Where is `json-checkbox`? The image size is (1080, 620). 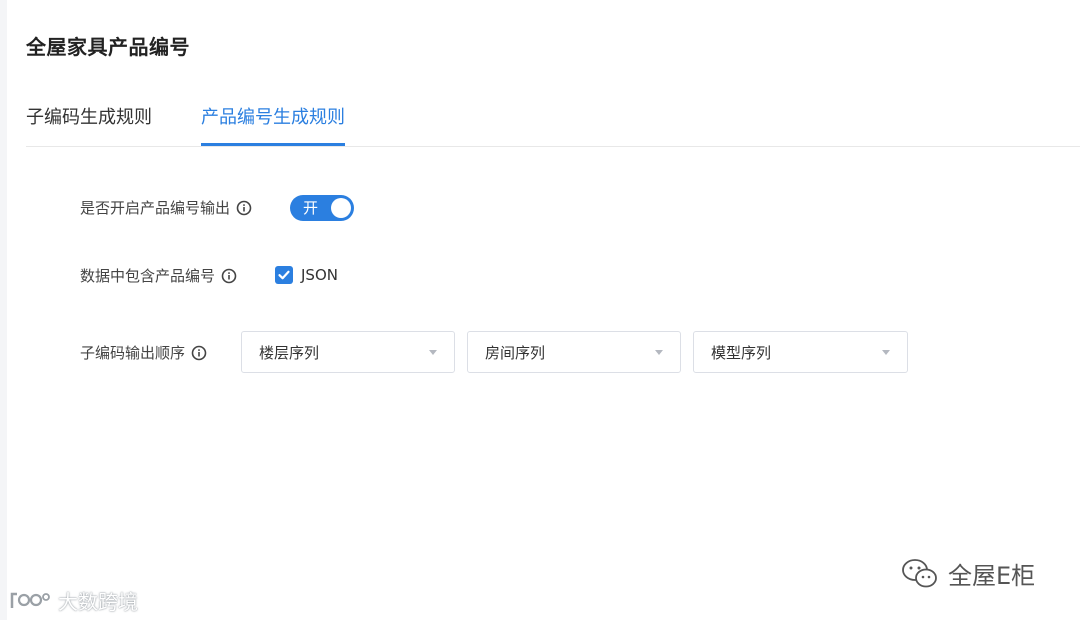
json-checkbox is located at coordinates (284, 275).